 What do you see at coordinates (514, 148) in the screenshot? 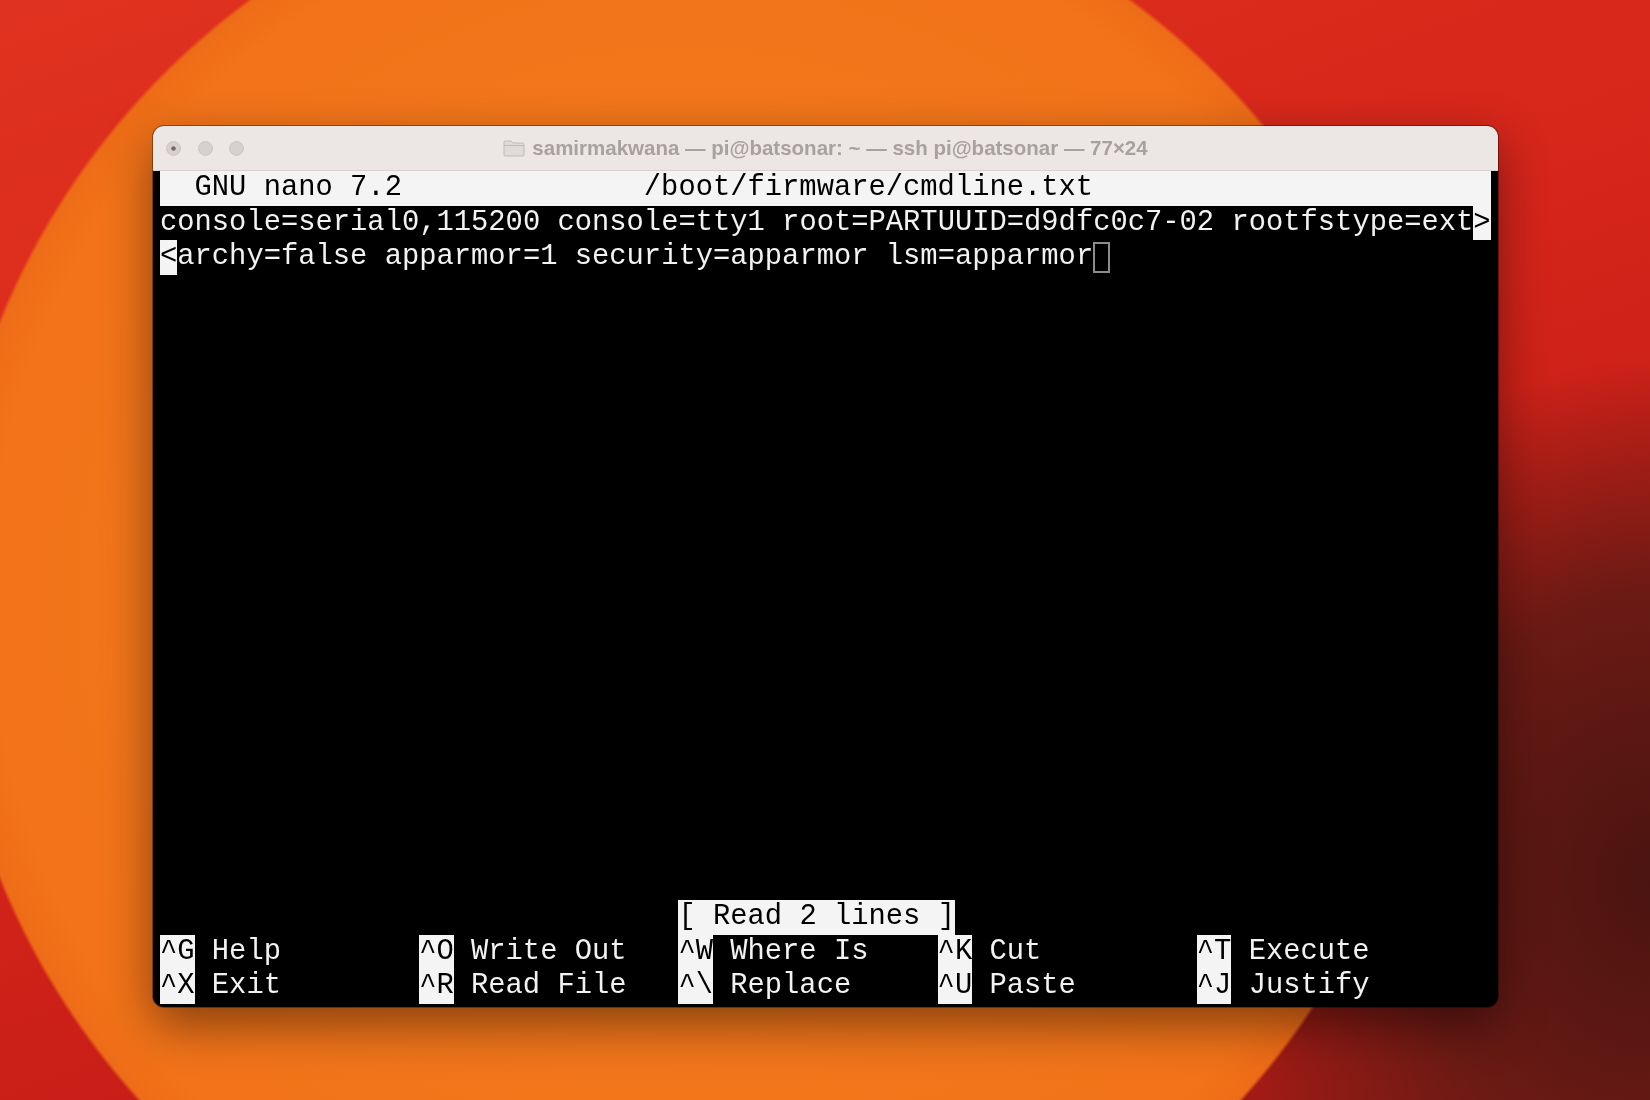
I see `folder-icon` at bounding box center [514, 148].